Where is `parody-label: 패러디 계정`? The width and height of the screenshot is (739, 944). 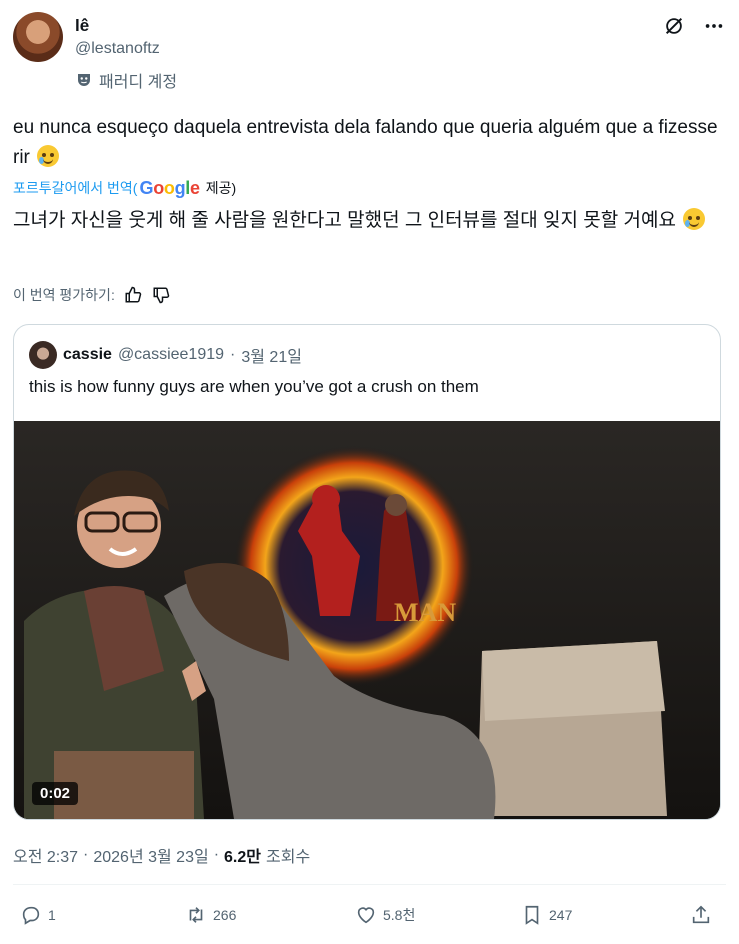 parody-label: 패러디 계정 is located at coordinates (126, 80).